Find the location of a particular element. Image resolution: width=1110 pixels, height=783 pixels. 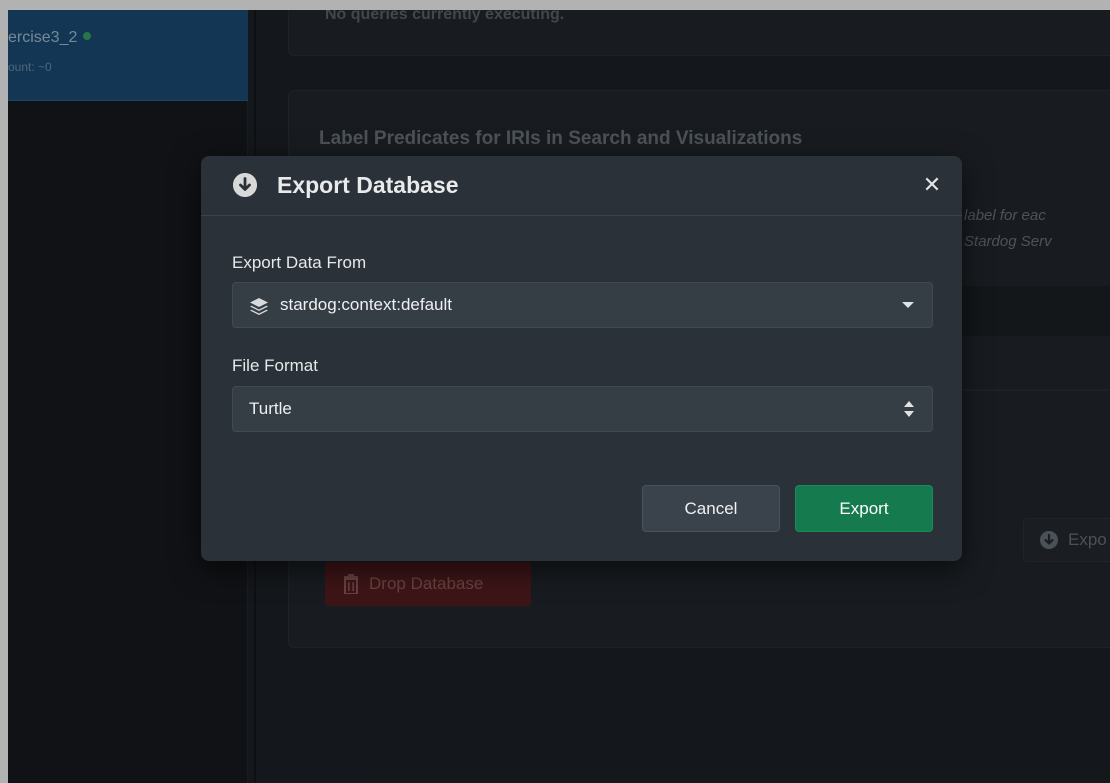

export-from-select: stardog:context:default is located at coordinates (582, 305).